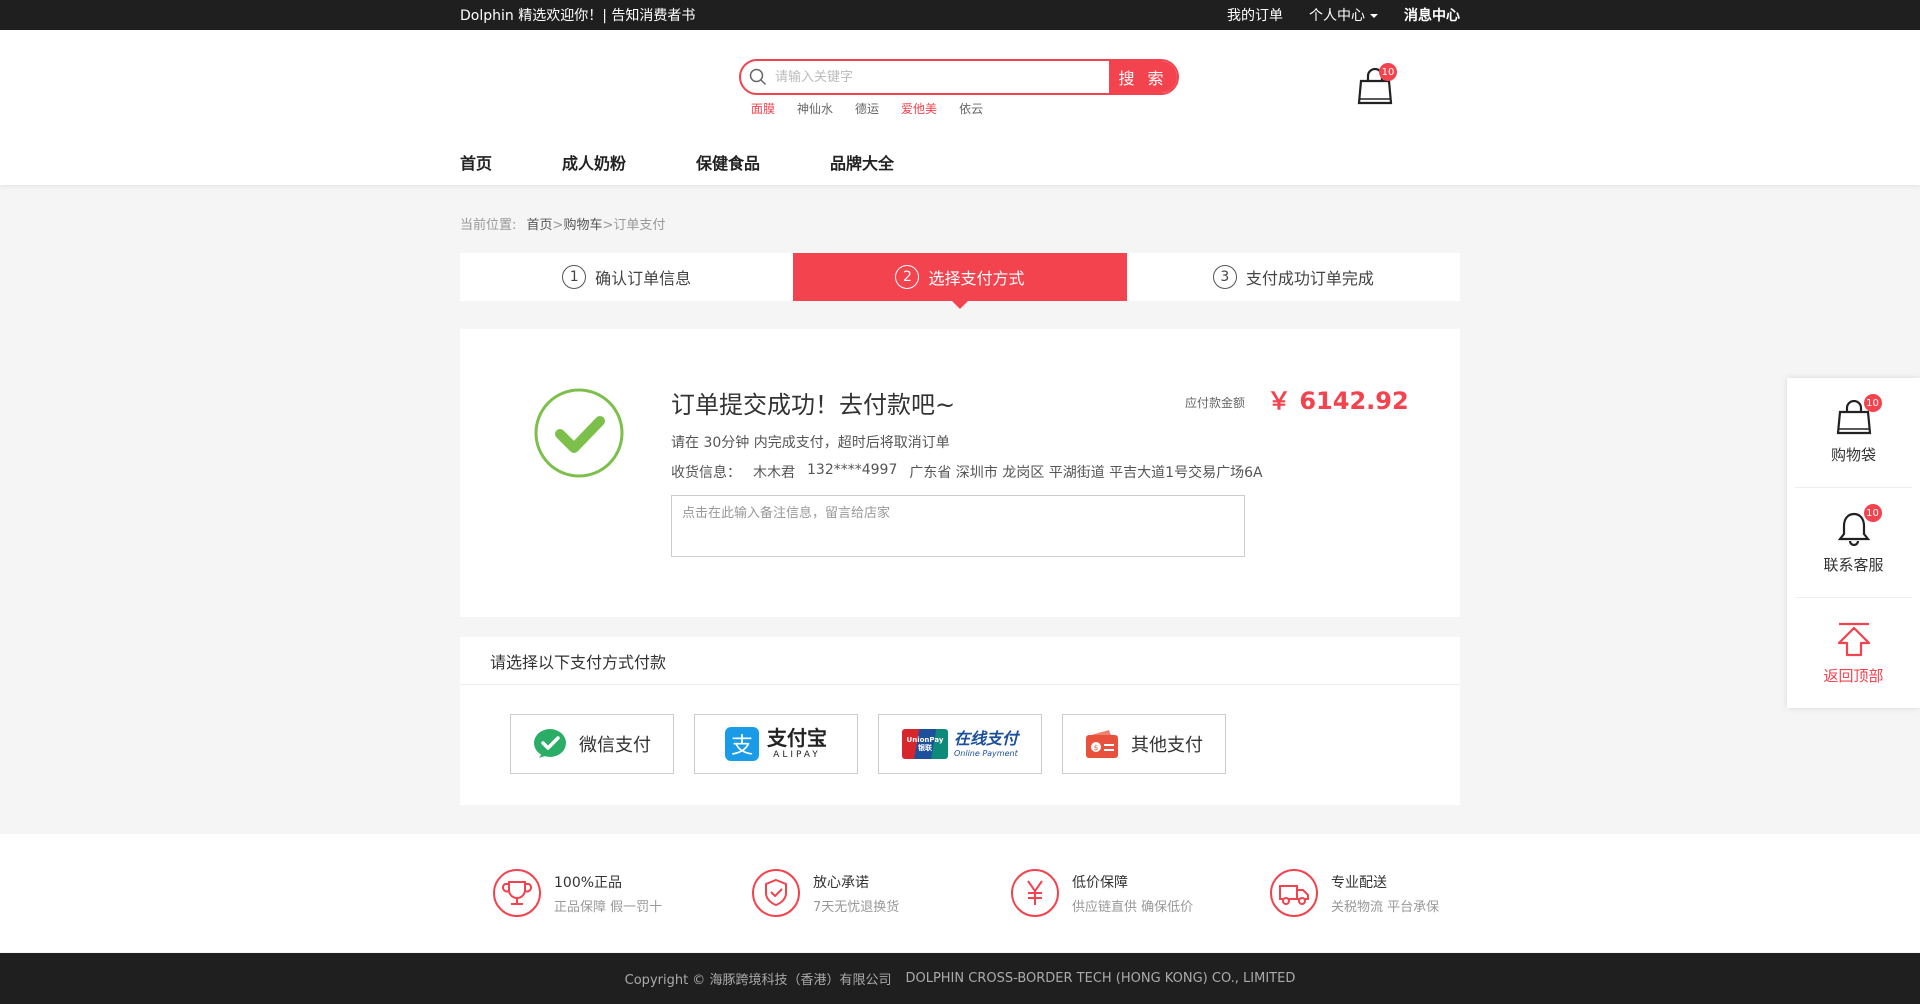 This screenshot has width=1920, height=1004. I want to click on unionpay-logo-text: UnionPay, so click(925, 739).